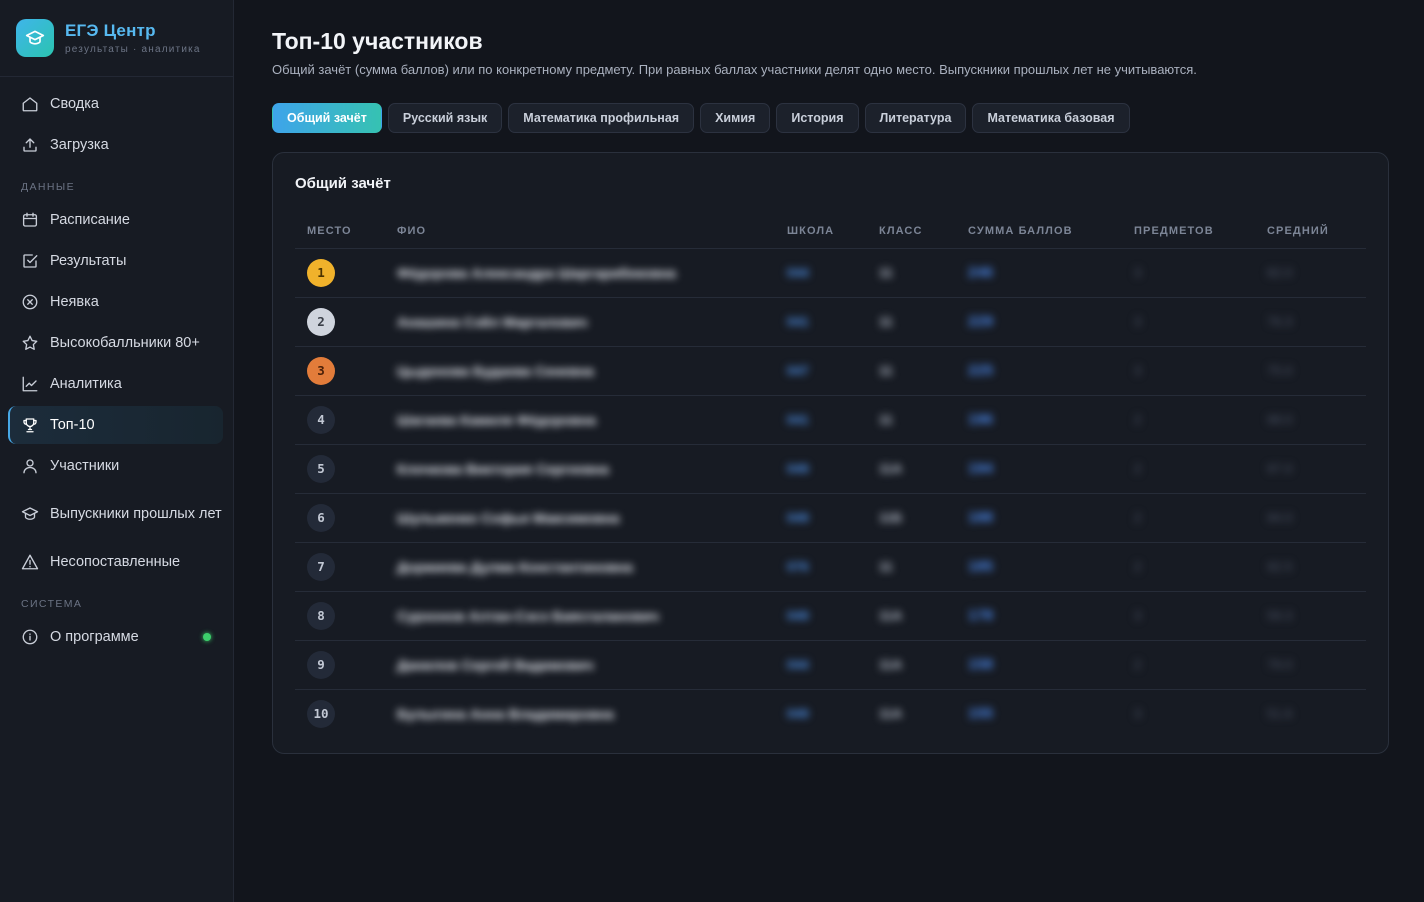 The height and width of the screenshot is (902, 1424). What do you see at coordinates (85, 466) in the screenshot?
I see `sidebar-item-label: Участники` at bounding box center [85, 466].